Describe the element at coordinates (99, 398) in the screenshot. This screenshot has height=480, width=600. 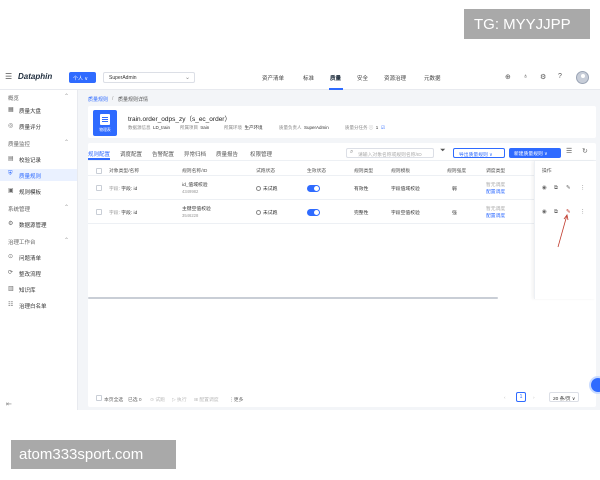
I see `footer-select-page-checkbox` at that location.